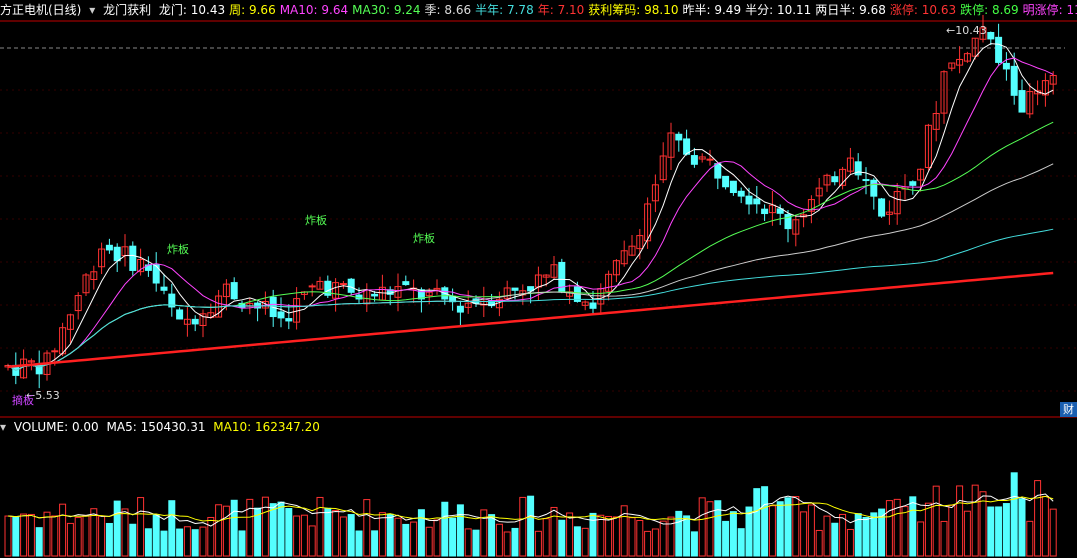 Image resolution: width=1077 pixels, height=558 pixels. What do you see at coordinates (3, 427) in the screenshot?
I see `volume-collapse-icon: ▾` at bounding box center [3, 427].